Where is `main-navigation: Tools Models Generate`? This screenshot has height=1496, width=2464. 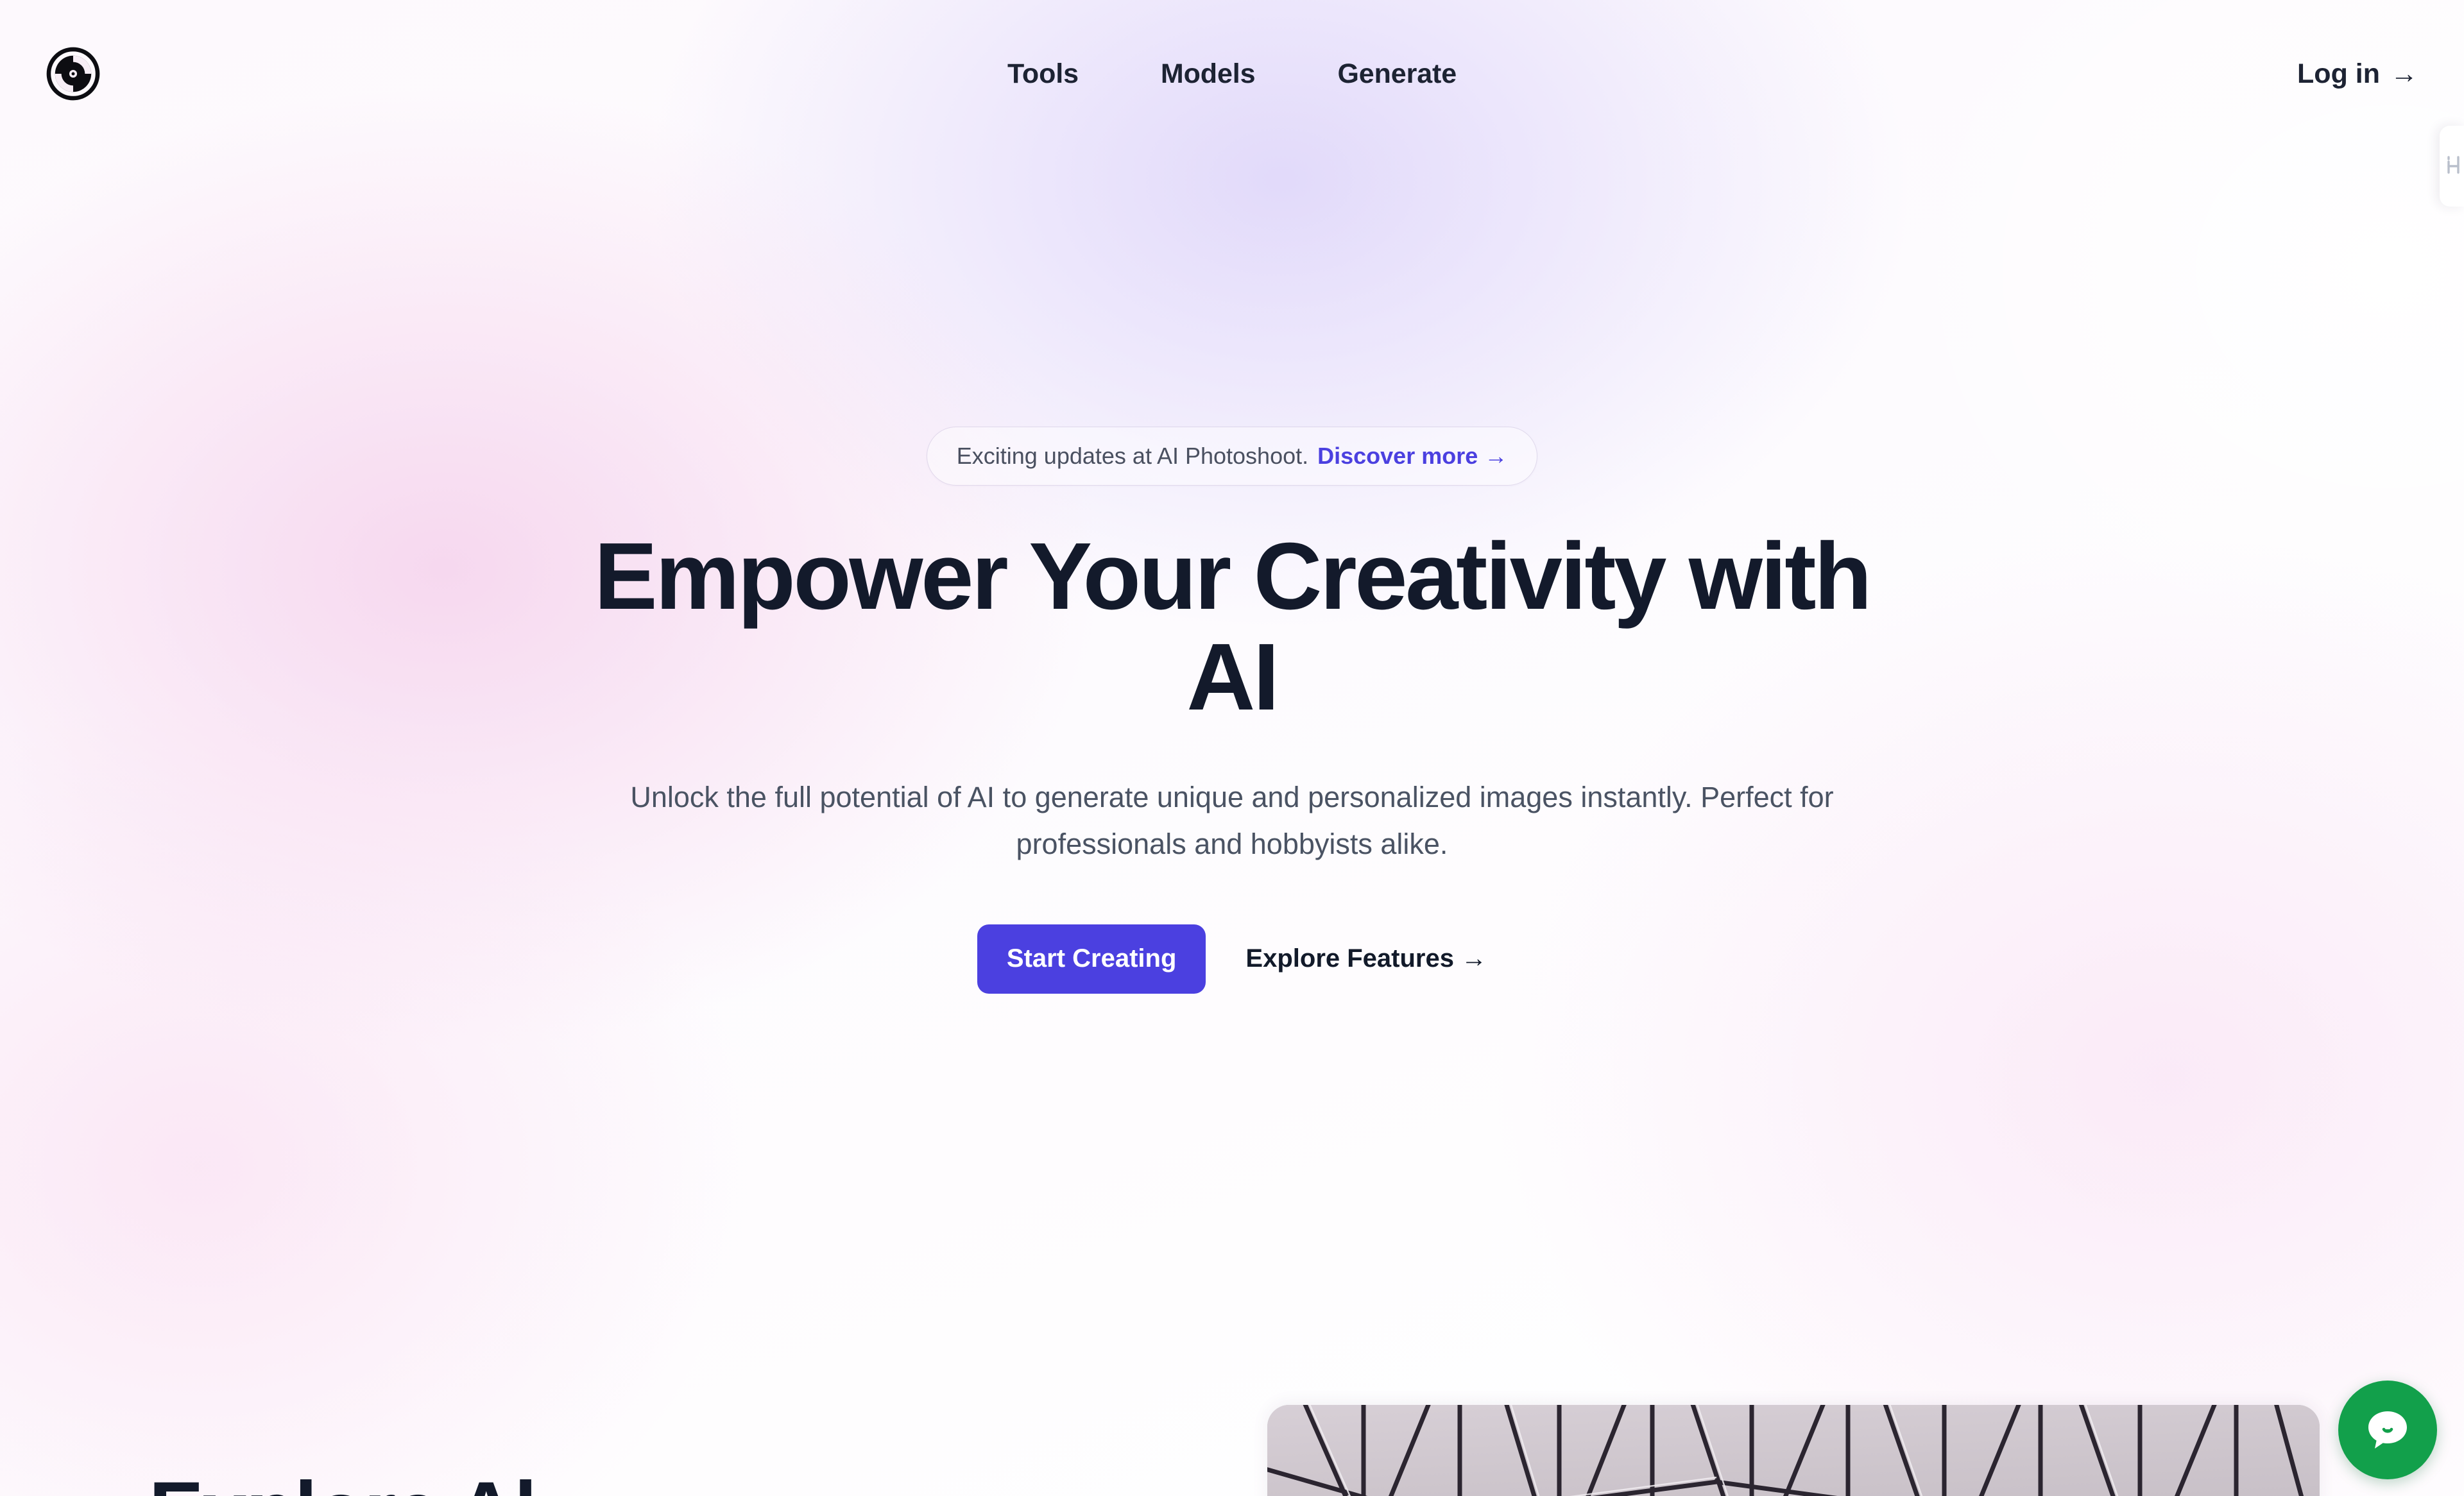 main-navigation: Tools Models Generate is located at coordinates (1232, 74).